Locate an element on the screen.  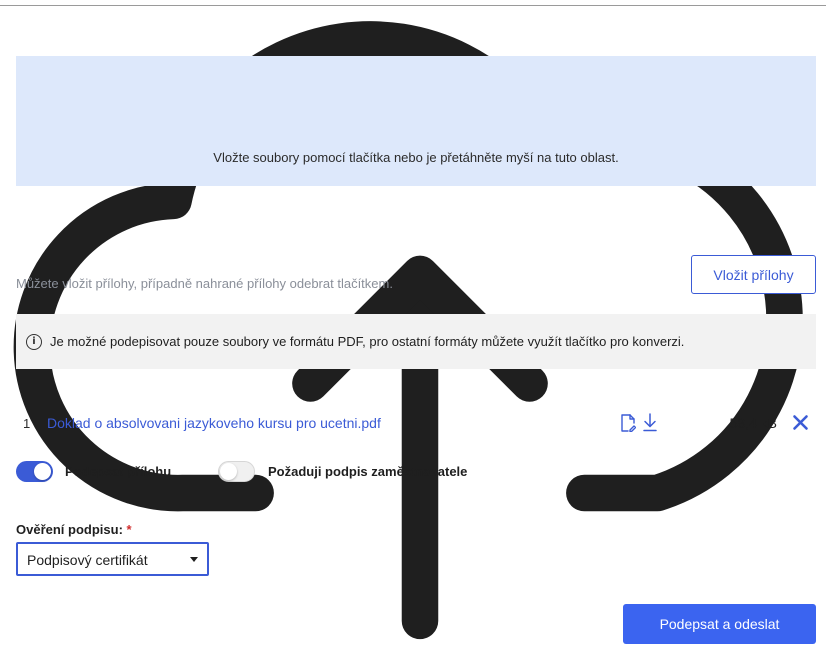
top-divider is located at coordinates (413, 5).